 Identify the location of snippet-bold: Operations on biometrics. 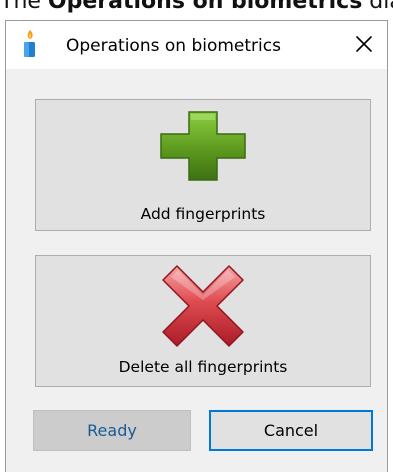
(205, 7).